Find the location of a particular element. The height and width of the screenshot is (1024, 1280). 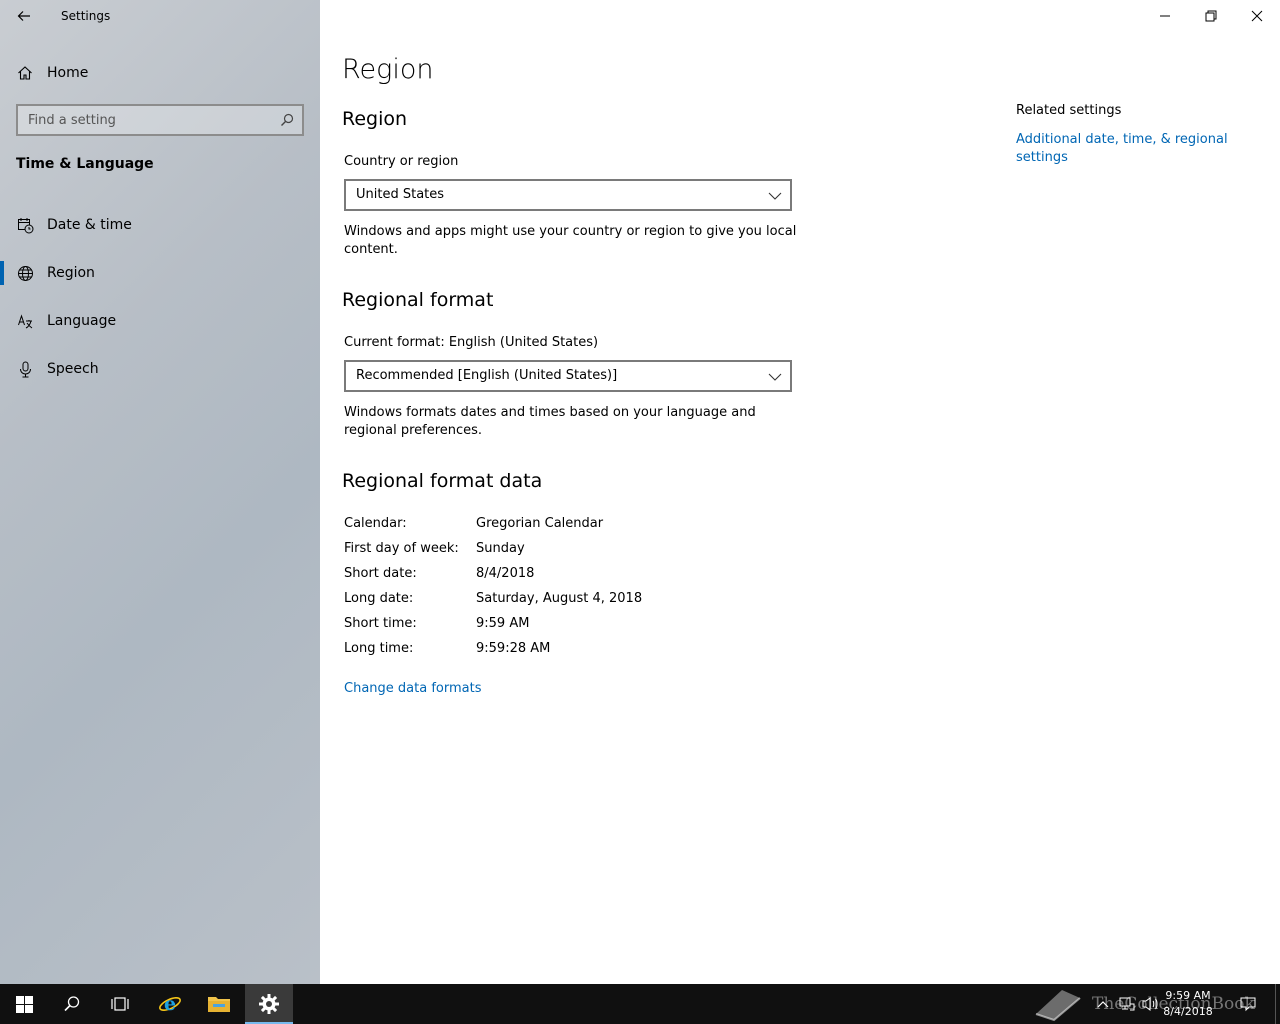

network-tray-button is located at coordinates (1127, 1004).